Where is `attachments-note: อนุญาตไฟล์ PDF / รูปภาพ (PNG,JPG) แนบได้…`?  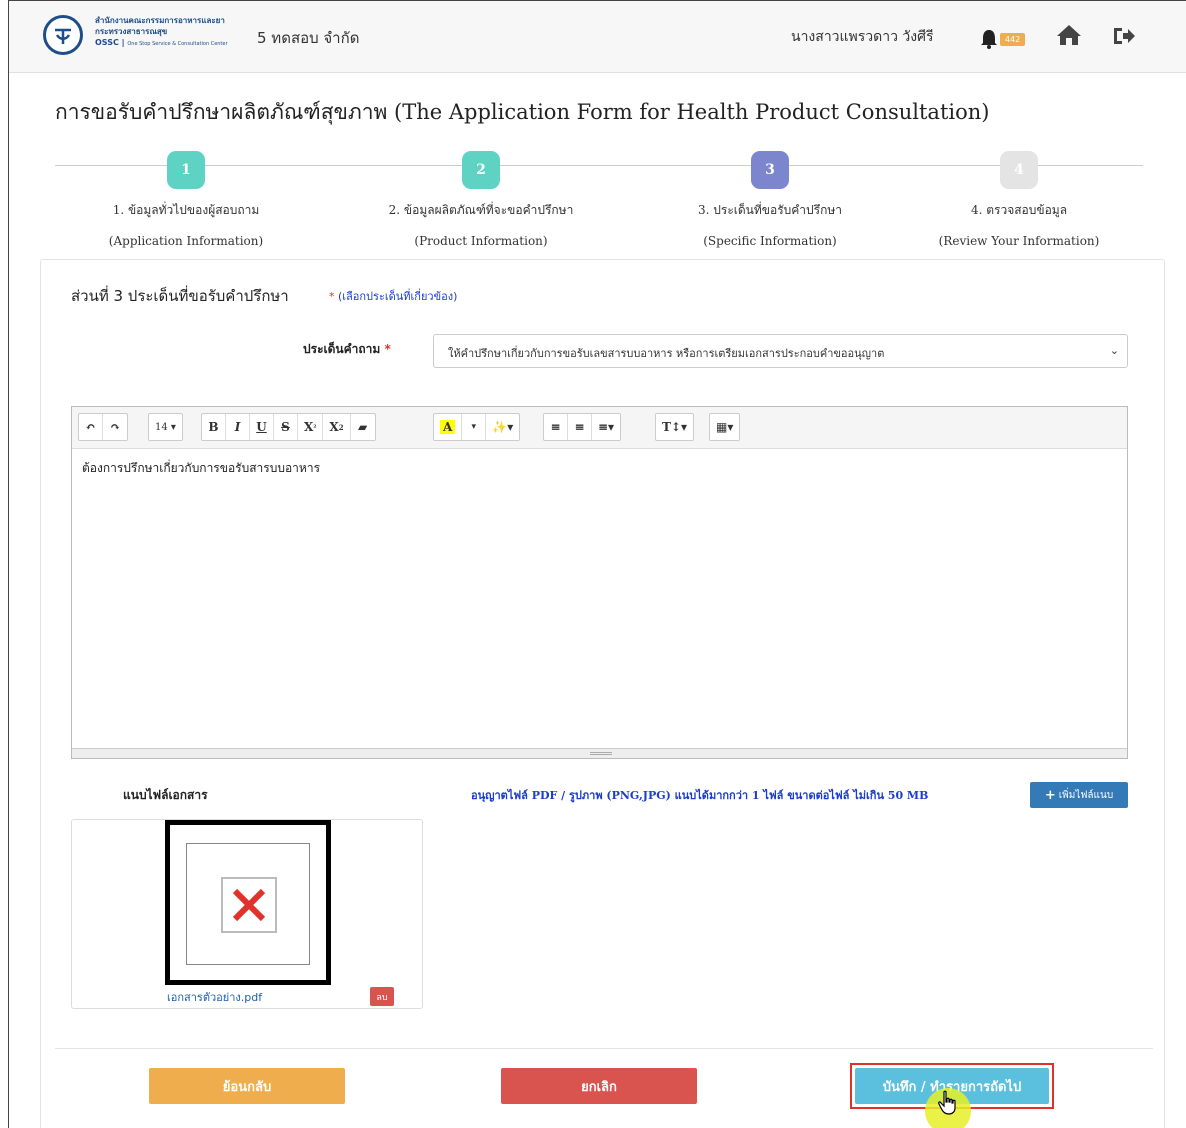 attachments-note: อนุญาตไฟล์ PDF / รูปภาพ (PNG,JPG) แนบได้… is located at coordinates (700, 795).